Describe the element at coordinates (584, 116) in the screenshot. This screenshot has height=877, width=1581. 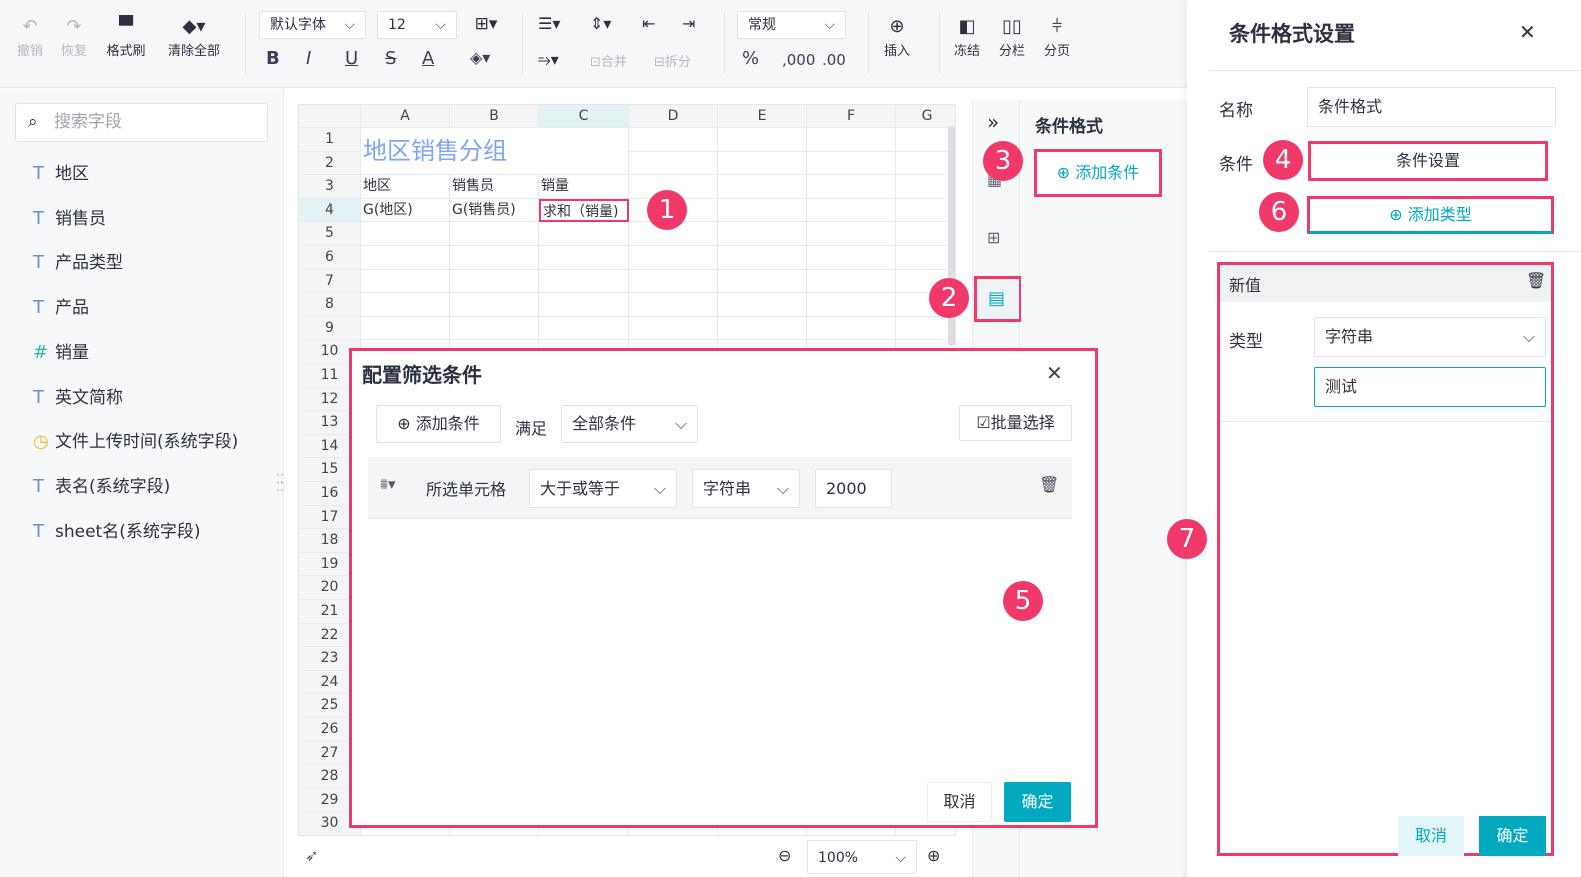
I see `column-header: C` at that location.